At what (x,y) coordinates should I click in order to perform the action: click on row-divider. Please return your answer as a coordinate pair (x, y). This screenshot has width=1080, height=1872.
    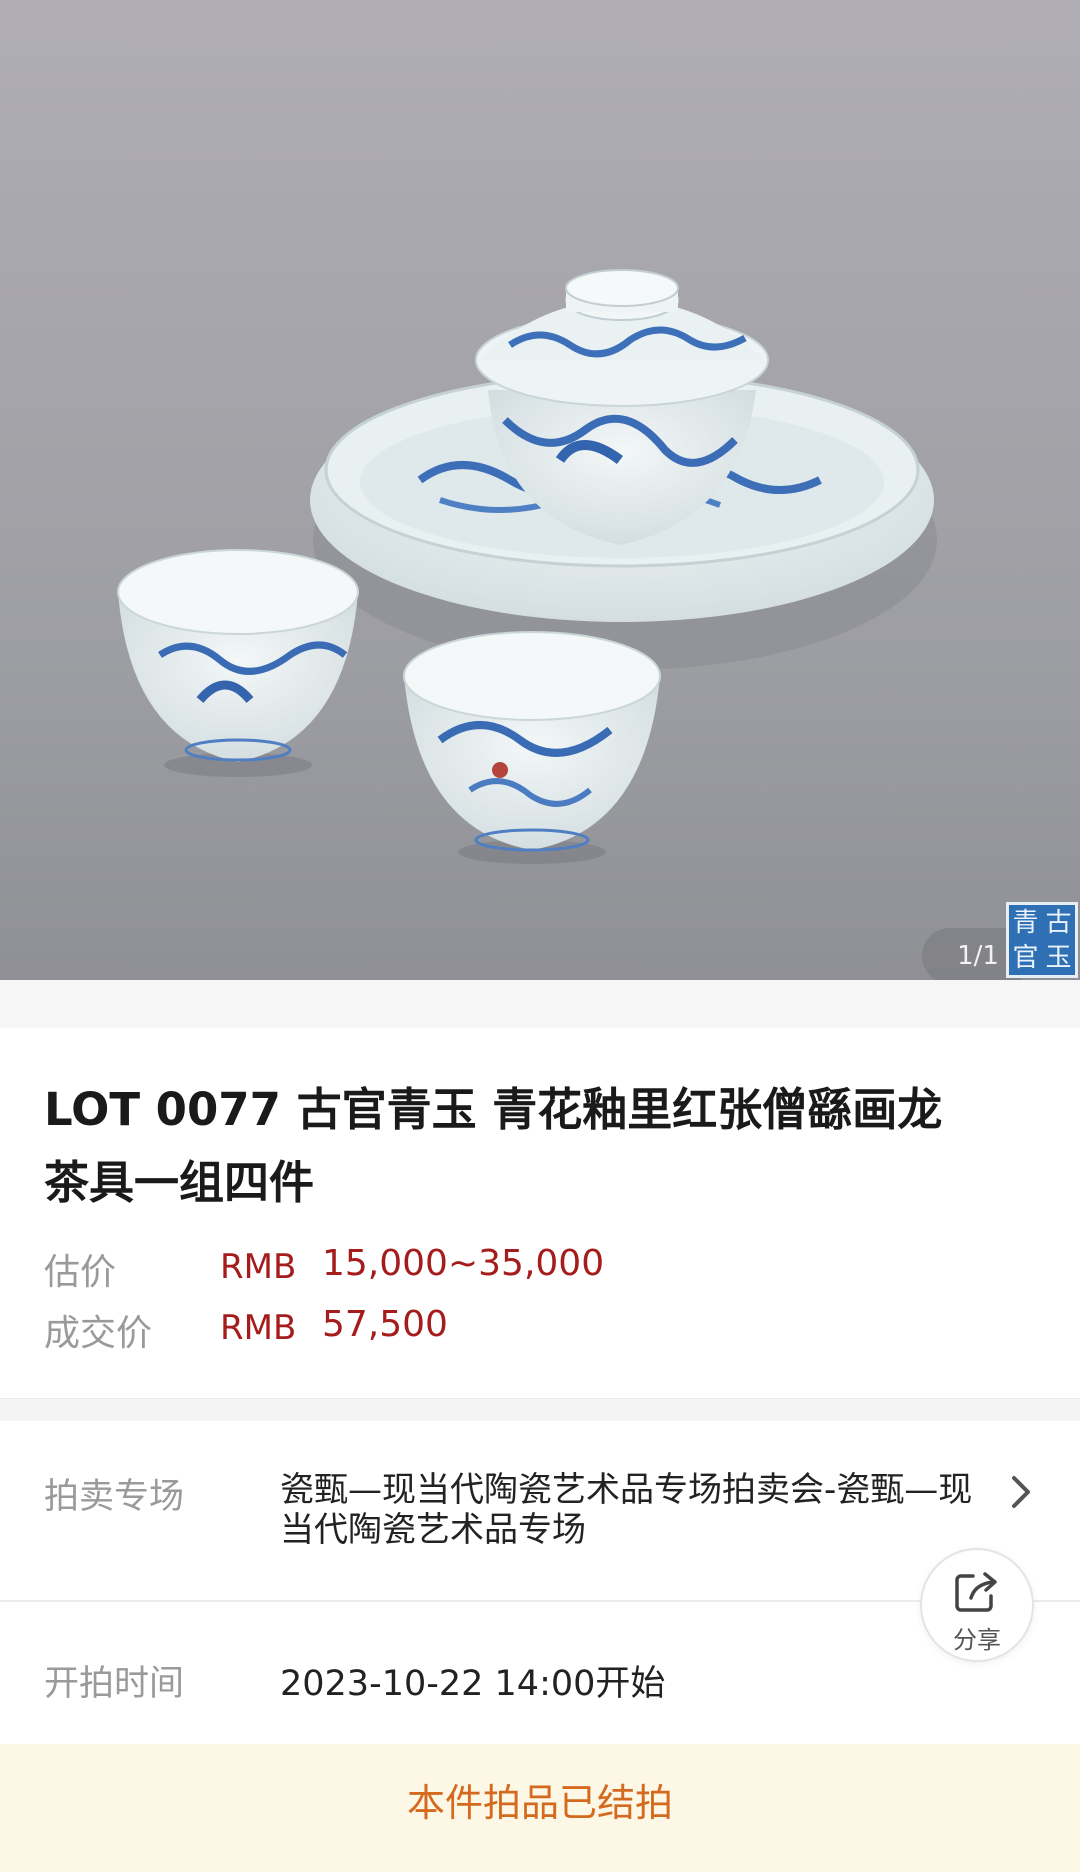
    Looking at the image, I should click on (540, 1601).